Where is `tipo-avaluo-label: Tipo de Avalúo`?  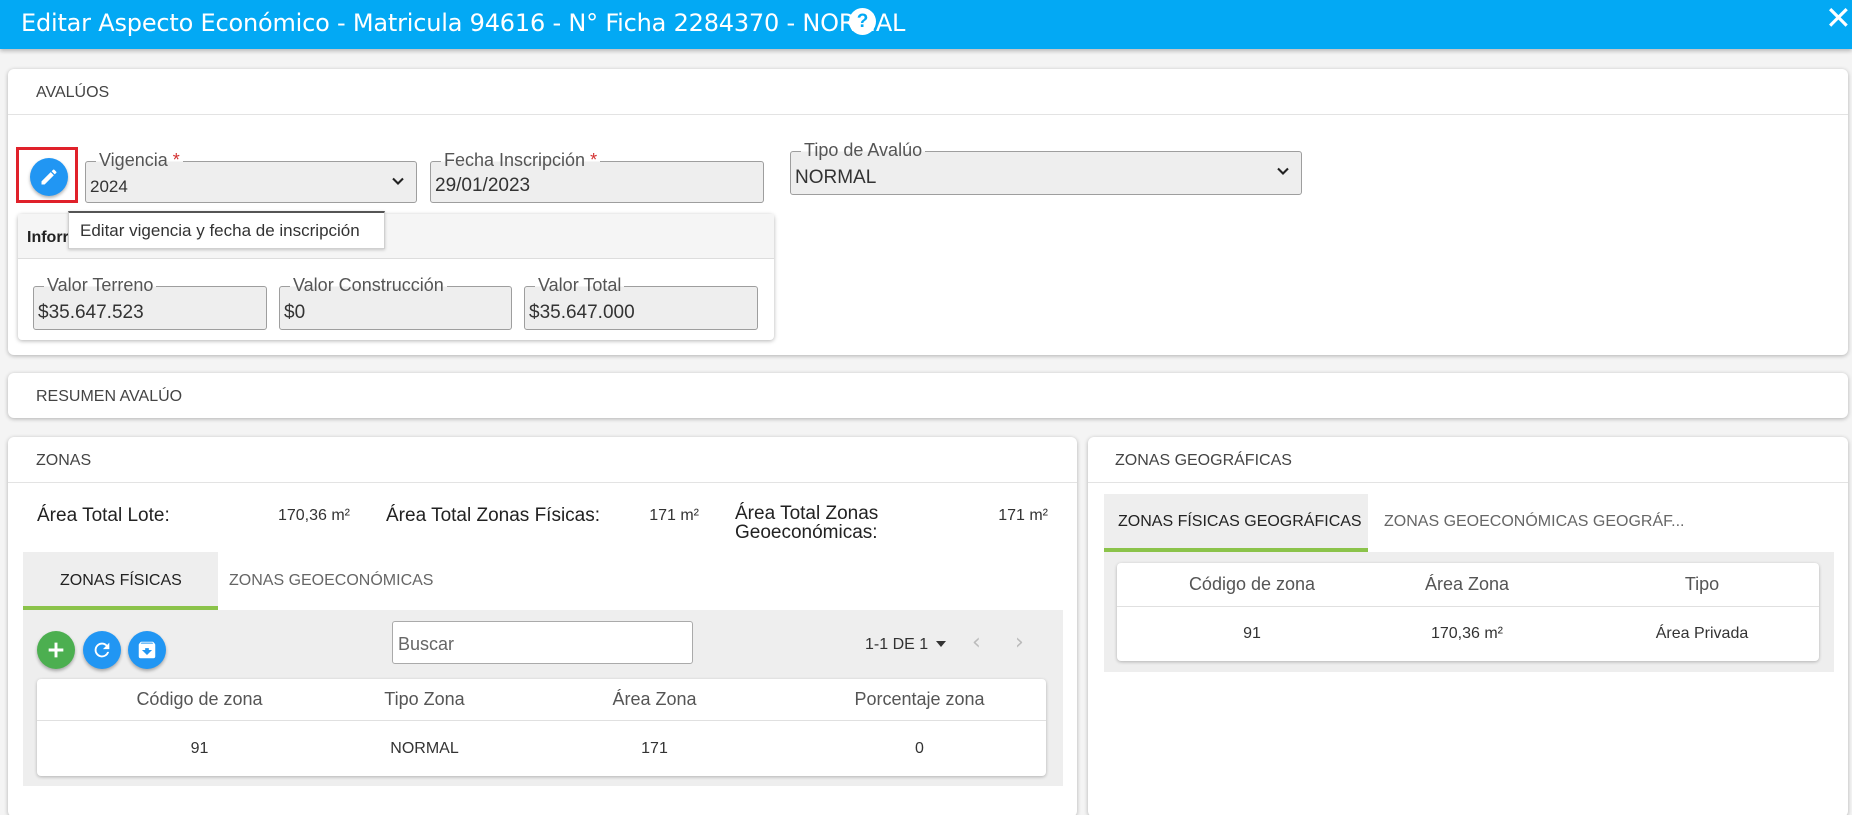 tipo-avaluo-label: Tipo de Avalúo is located at coordinates (863, 150).